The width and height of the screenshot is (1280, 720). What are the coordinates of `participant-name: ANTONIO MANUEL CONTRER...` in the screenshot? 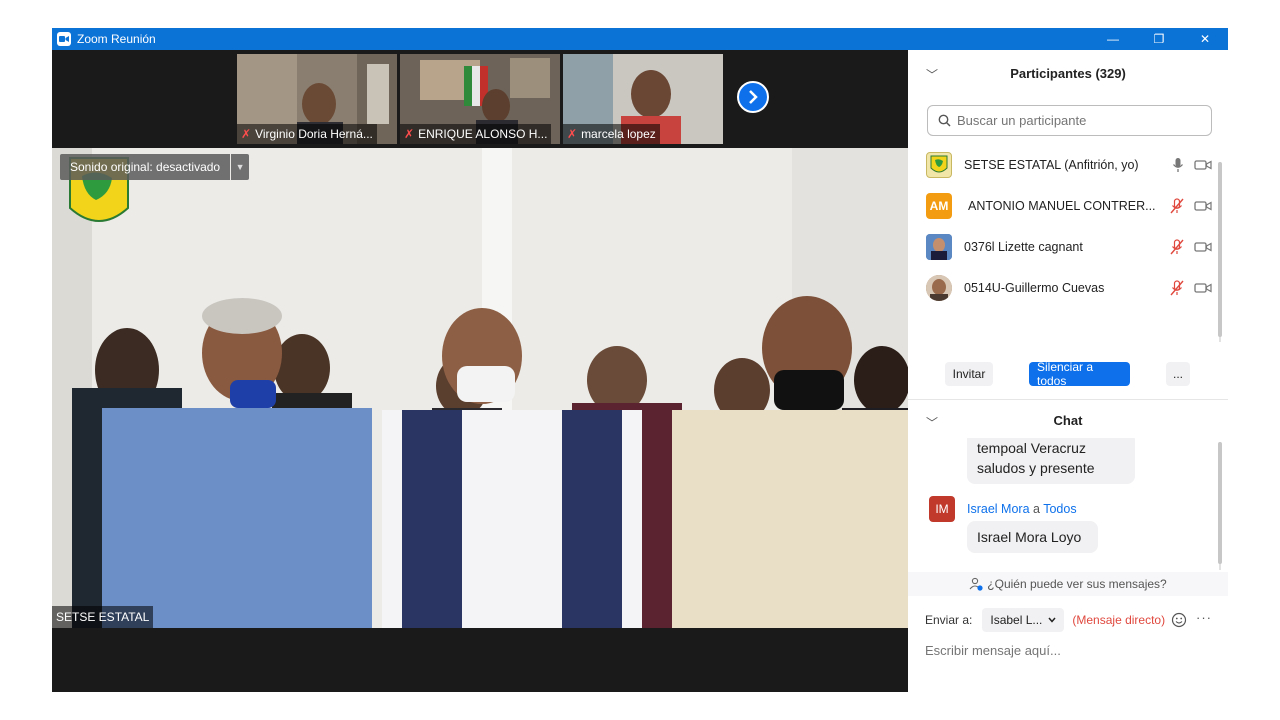 It's located at (1062, 205).